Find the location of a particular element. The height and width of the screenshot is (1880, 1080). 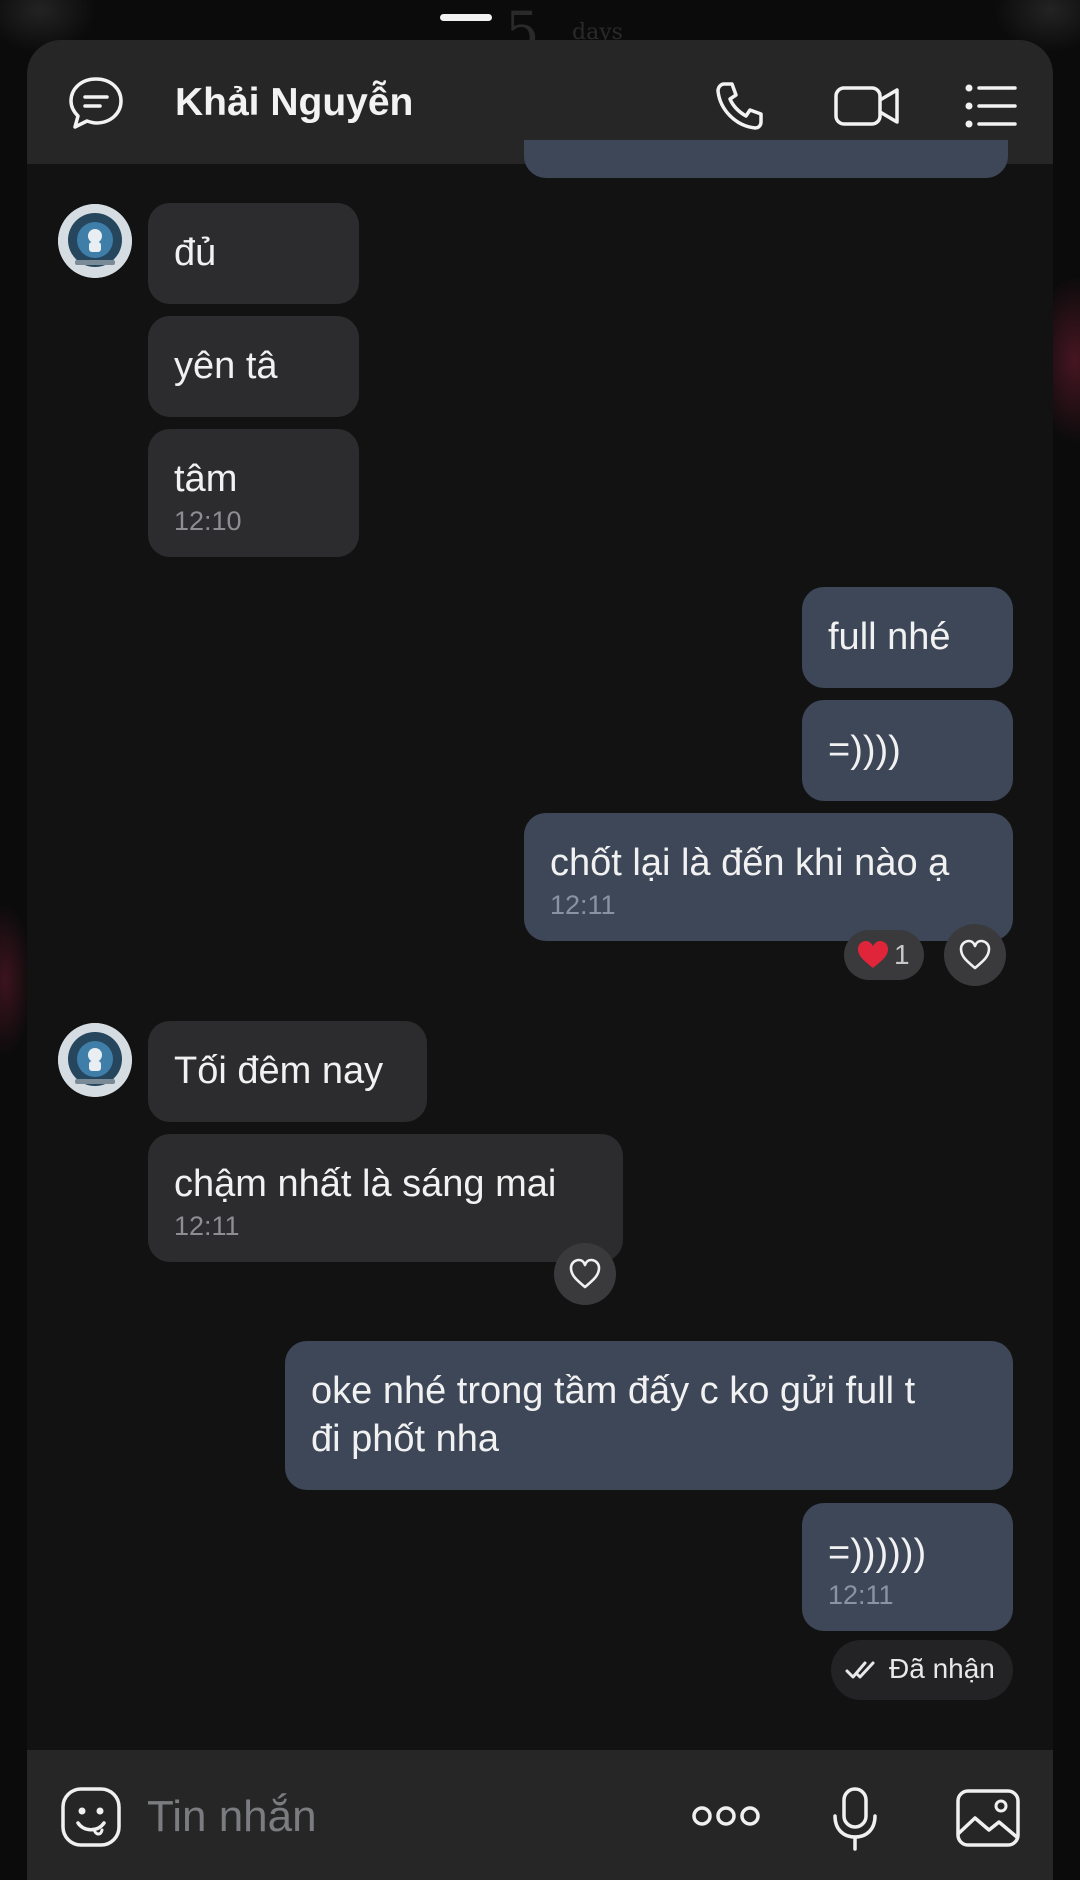

reaction-summary: 1 is located at coordinates (884, 955).